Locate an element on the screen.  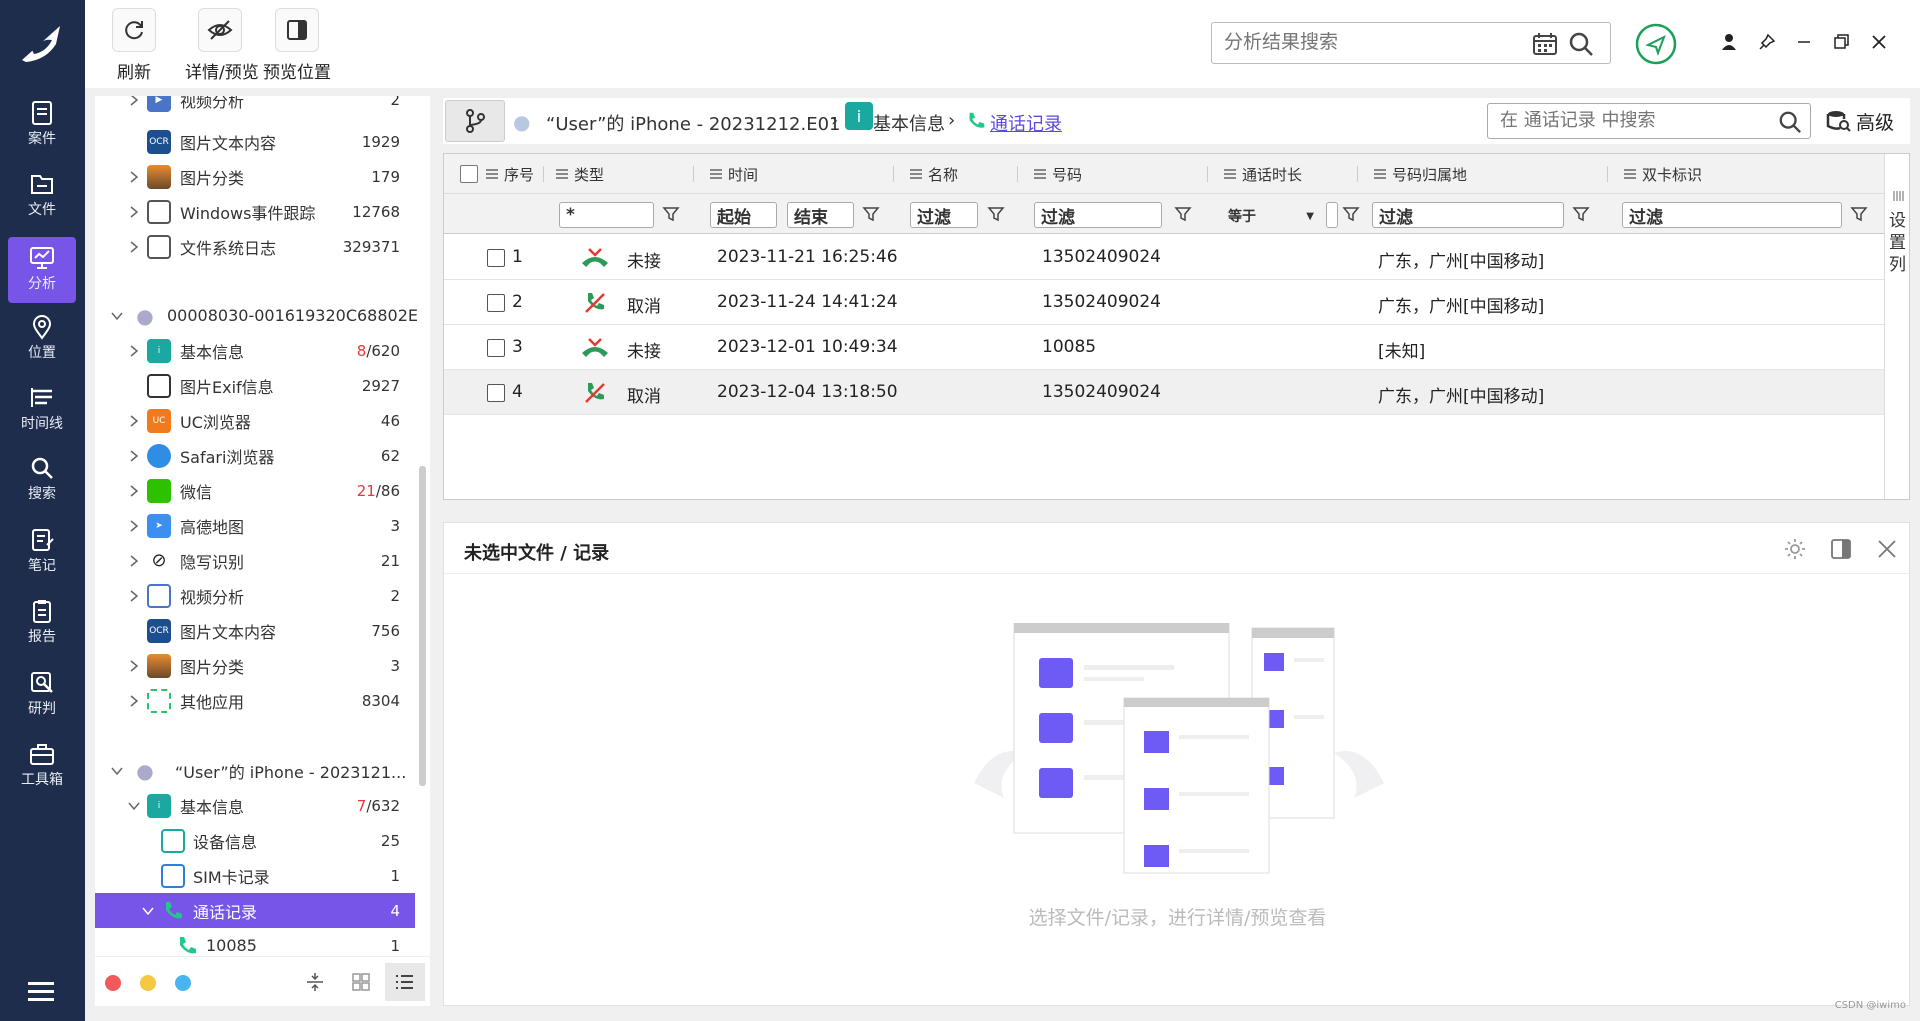
column-header-location: 号码归属地 is located at coordinates (1483, 174).